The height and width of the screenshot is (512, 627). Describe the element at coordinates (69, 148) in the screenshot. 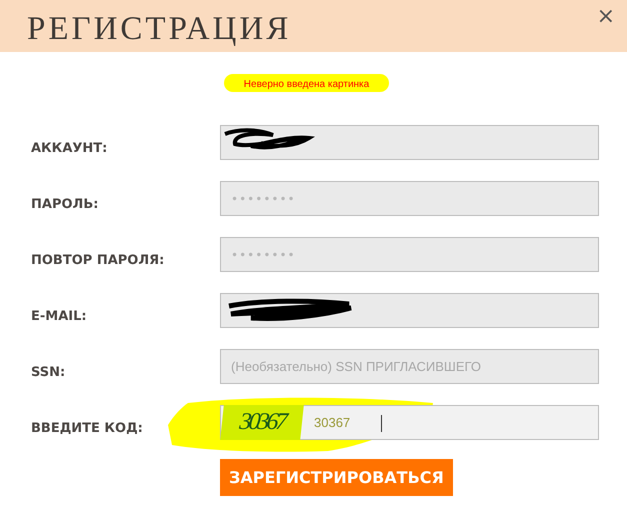

I see `field-label: АККАУНТ:` at that location.